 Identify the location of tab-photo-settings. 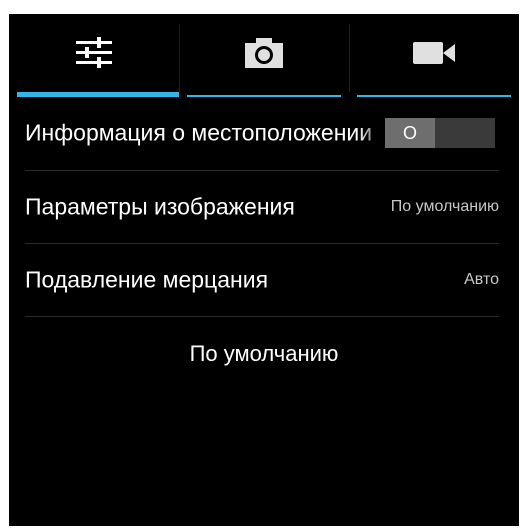
(264, 55).